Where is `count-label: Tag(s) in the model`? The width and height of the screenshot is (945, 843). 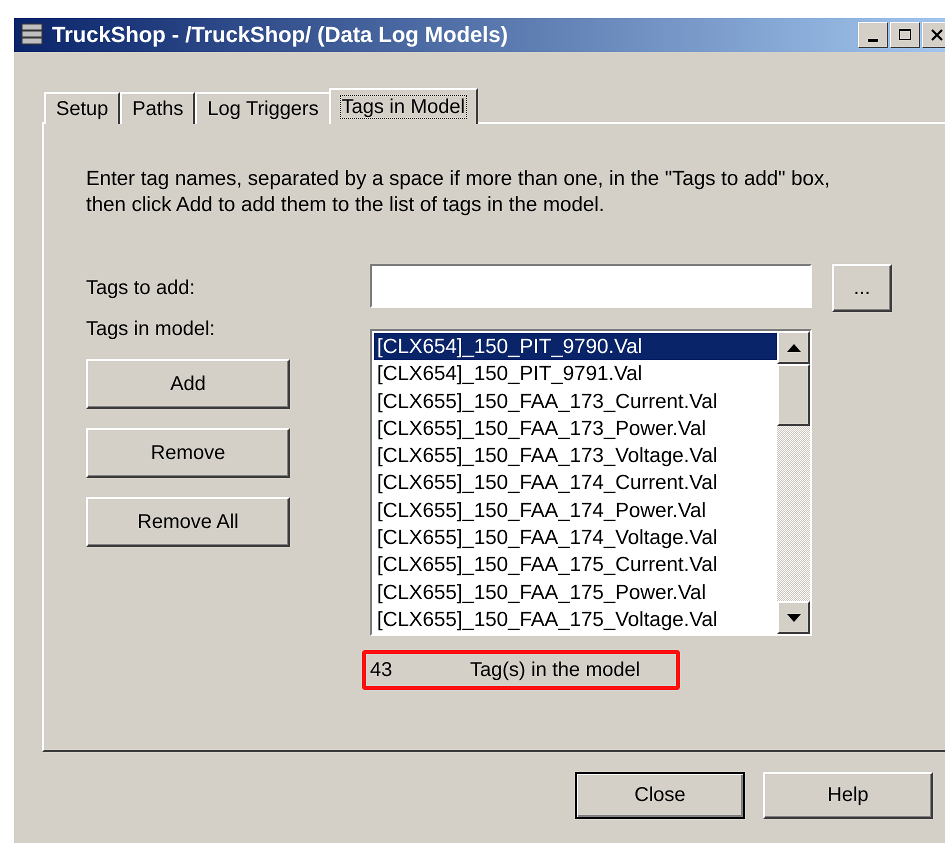
count-label: Tag(s) in the model is located at coordinates (555, 670).